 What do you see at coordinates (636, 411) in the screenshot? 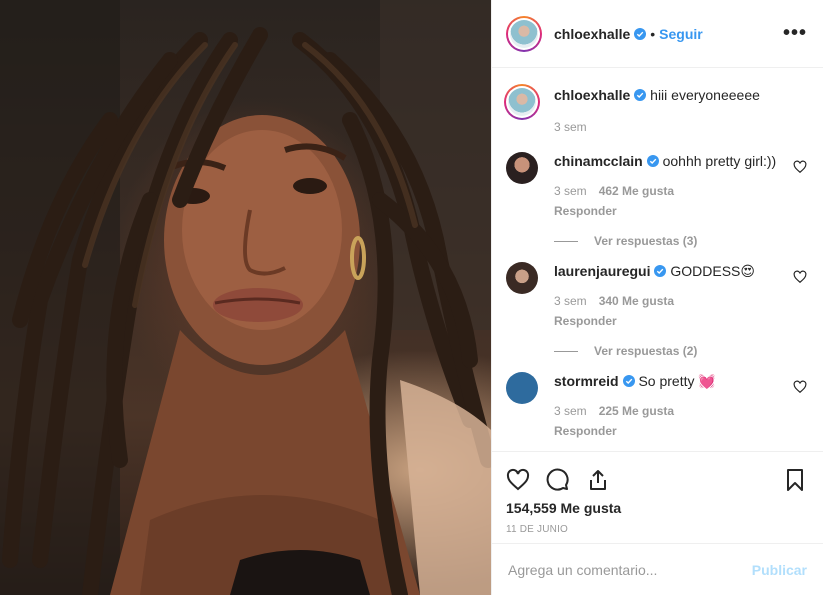
I see `comment-likes: 225 Me gusta` at bounding box center [636, 411].